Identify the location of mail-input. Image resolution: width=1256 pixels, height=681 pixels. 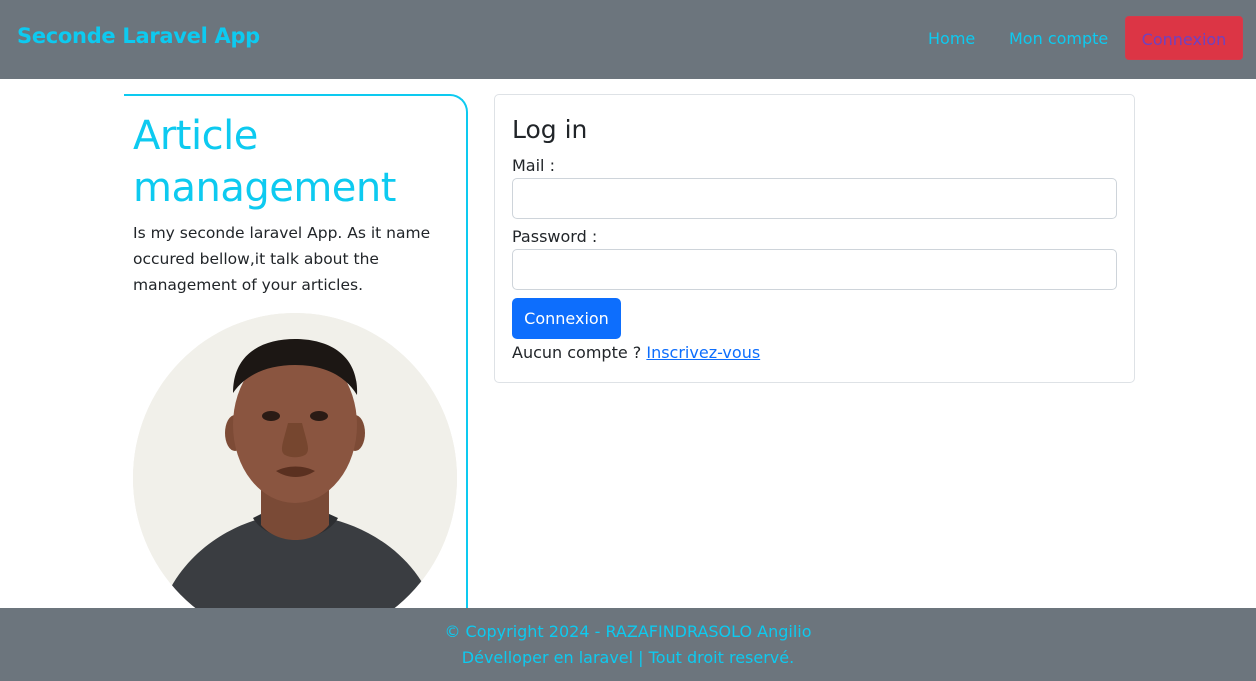
(814, 198).